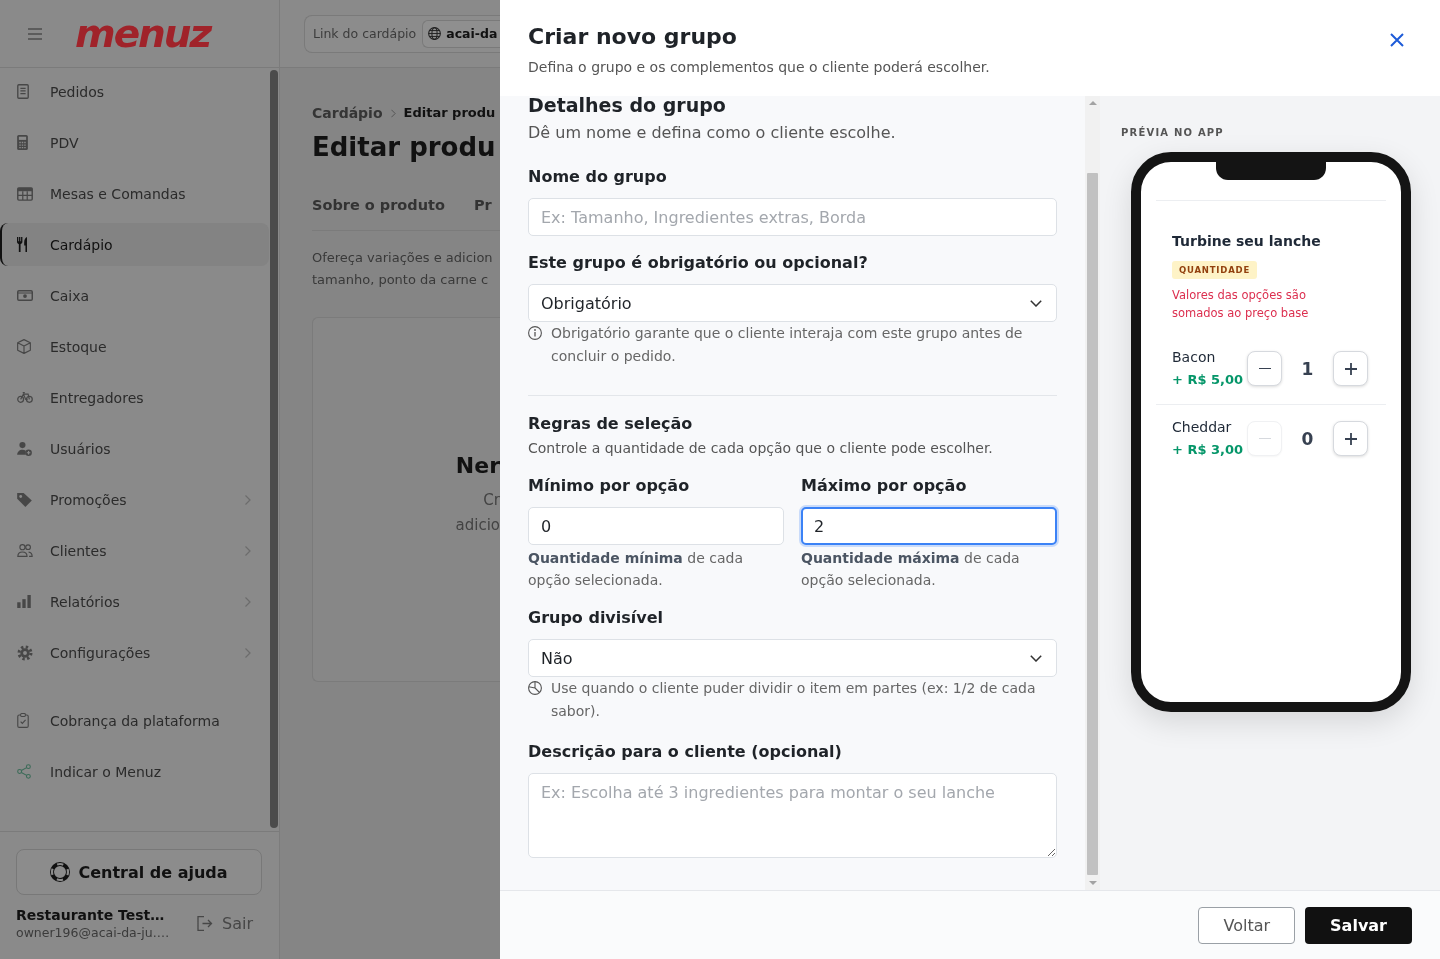 The height and width of the screenshot is (959, 1440). Describe the element at coordinates (787, 345) in the screenshot. I see `hint-text: Obrigatório garante que o cliente interaja com este grupo antes de concluir o pedido.` at that location.